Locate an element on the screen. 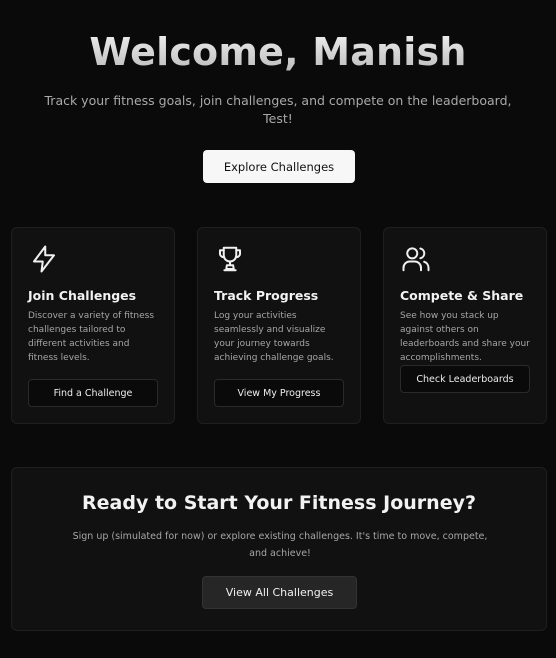  cta-title: Ready to Start Your Fitness Journey? is located at coordinates (279, 503).